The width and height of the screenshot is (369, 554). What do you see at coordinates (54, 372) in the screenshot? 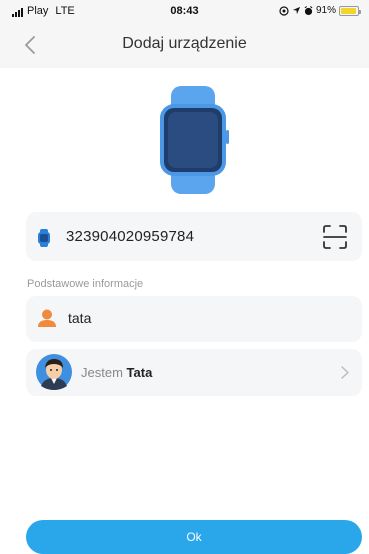
I see `avatar` at bounding box center [54, 372].